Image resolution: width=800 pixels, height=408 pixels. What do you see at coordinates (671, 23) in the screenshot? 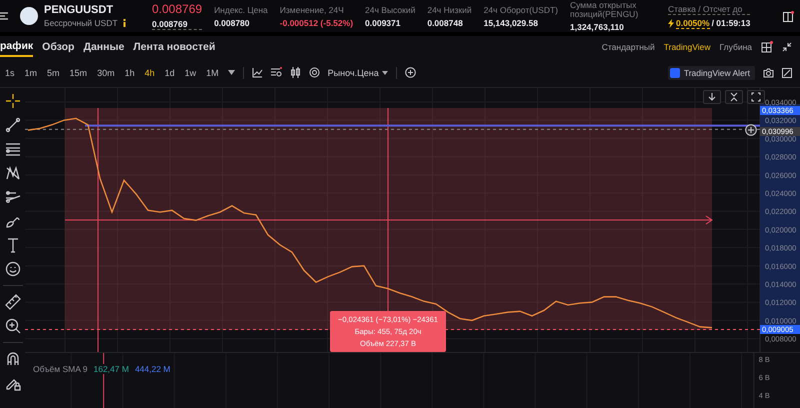
I see `lightning-icon` at bounding box center [671, 23].